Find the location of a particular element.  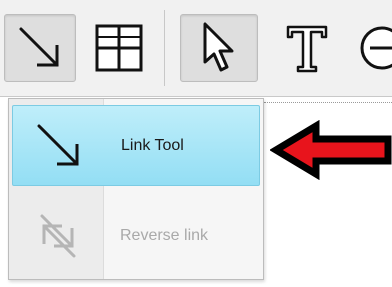

canvas-edge is located at coordinates (328, 102).